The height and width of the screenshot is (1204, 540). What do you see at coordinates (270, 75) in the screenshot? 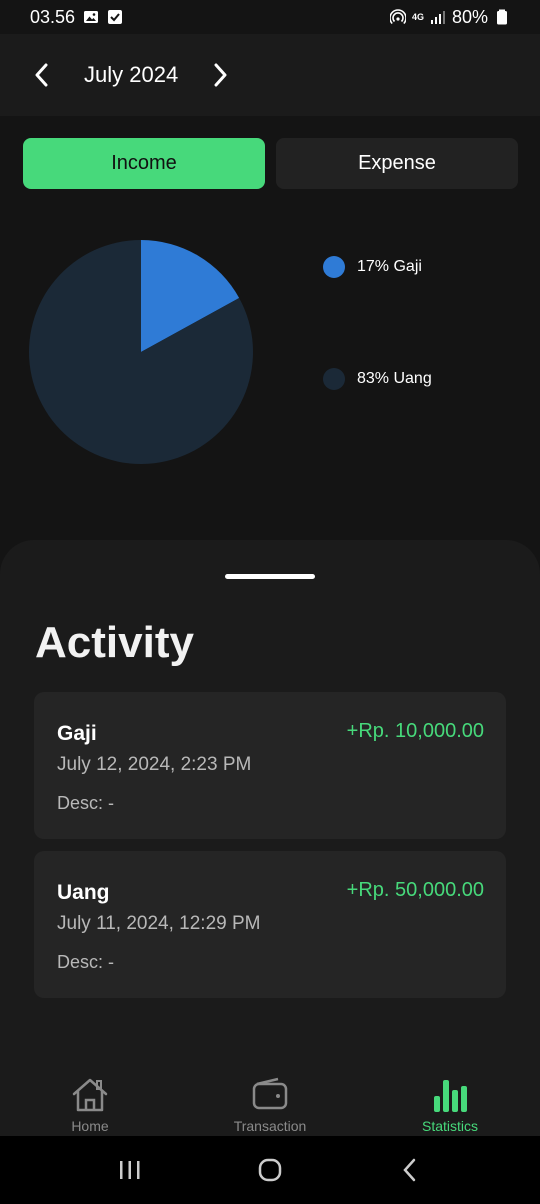
I see `month-header: July 2024` at bounding box center [270, 75].